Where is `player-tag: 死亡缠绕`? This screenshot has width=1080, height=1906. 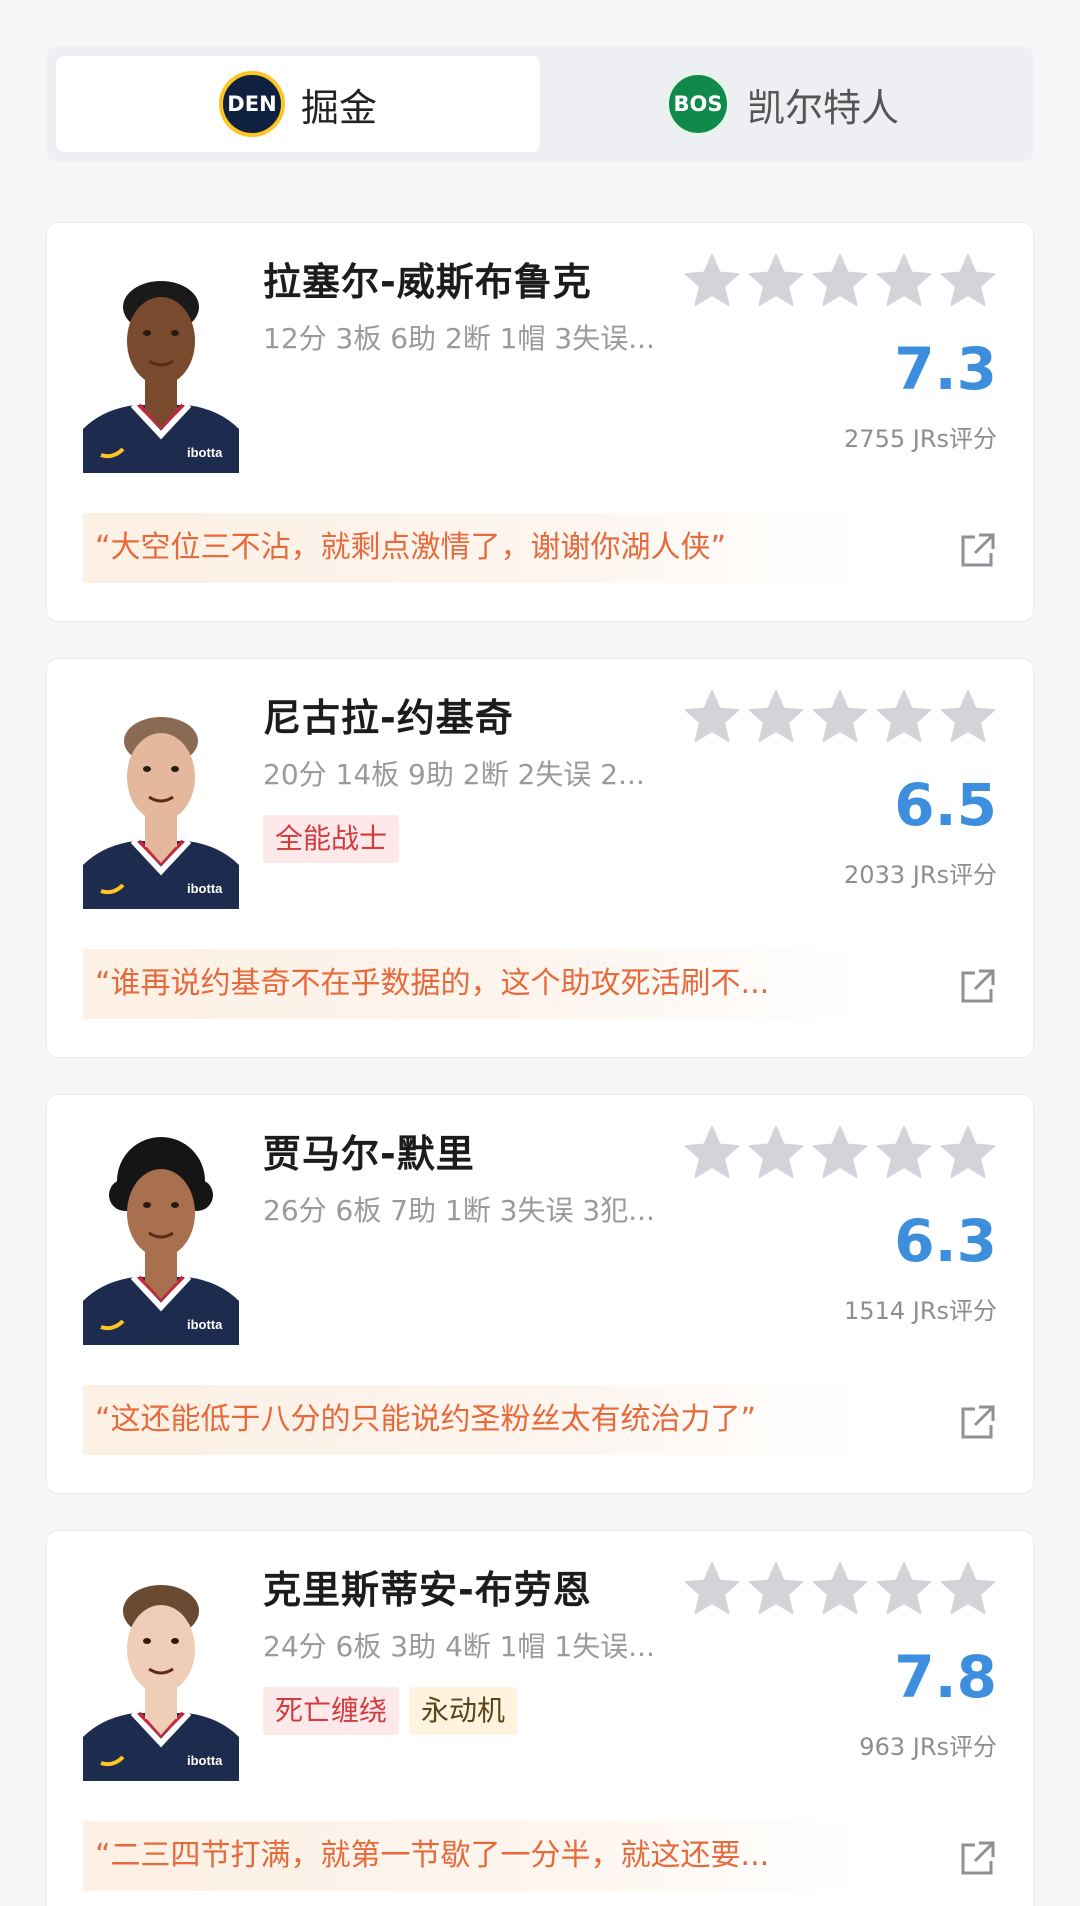
player-tag: 死亡缠绕 is located at coordinates (331, 1711).